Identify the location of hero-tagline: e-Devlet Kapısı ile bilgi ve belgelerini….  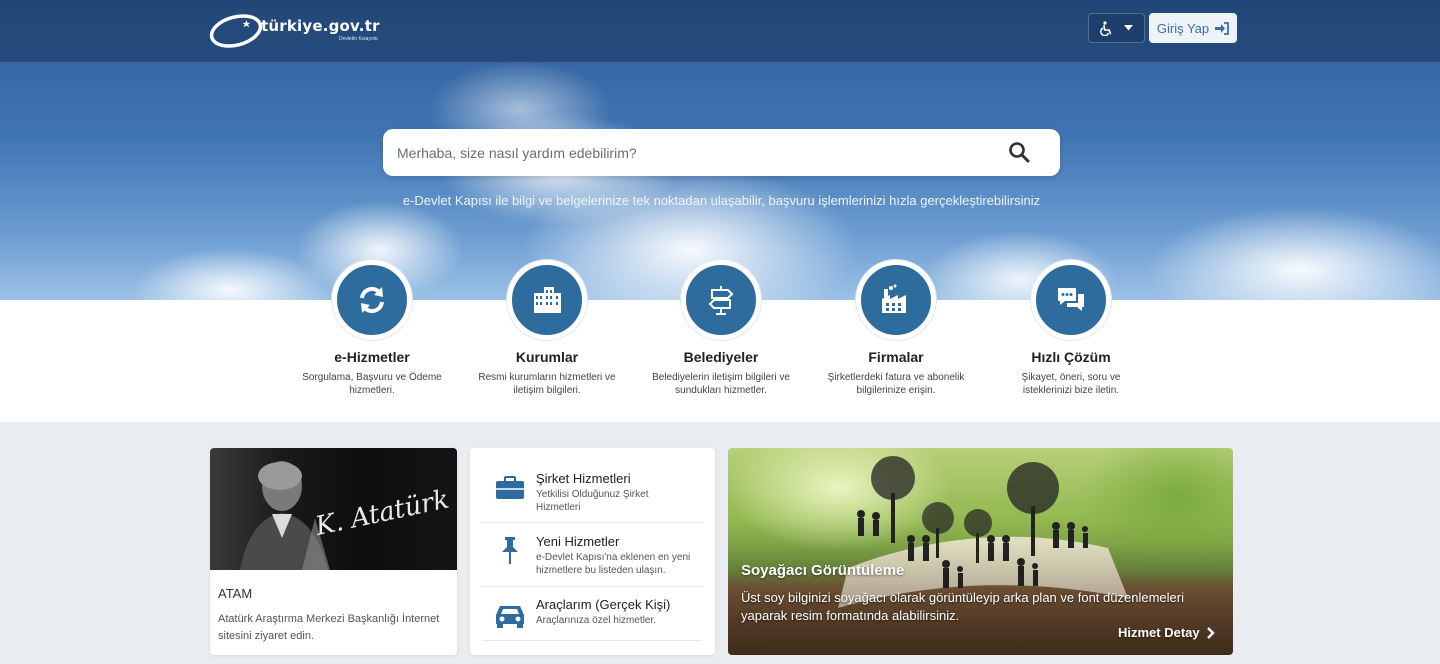
(721, 200).